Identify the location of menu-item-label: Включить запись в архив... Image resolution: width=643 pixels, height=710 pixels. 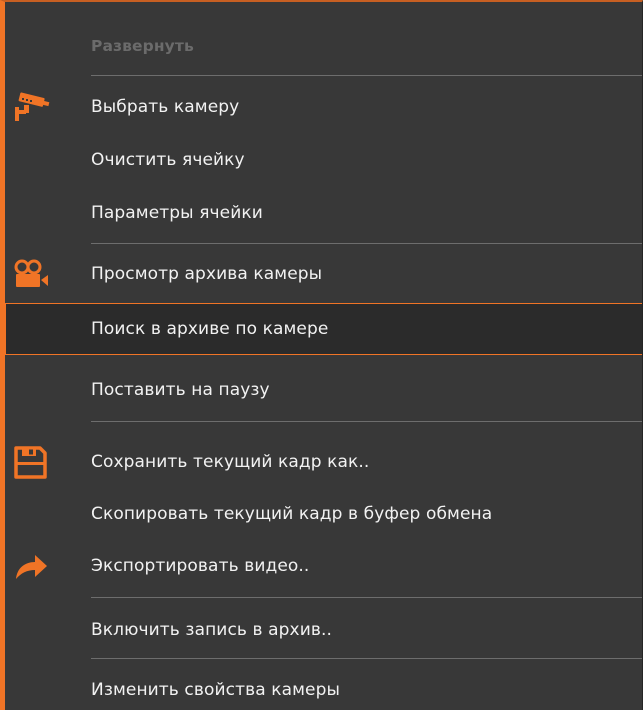
(211, 630).